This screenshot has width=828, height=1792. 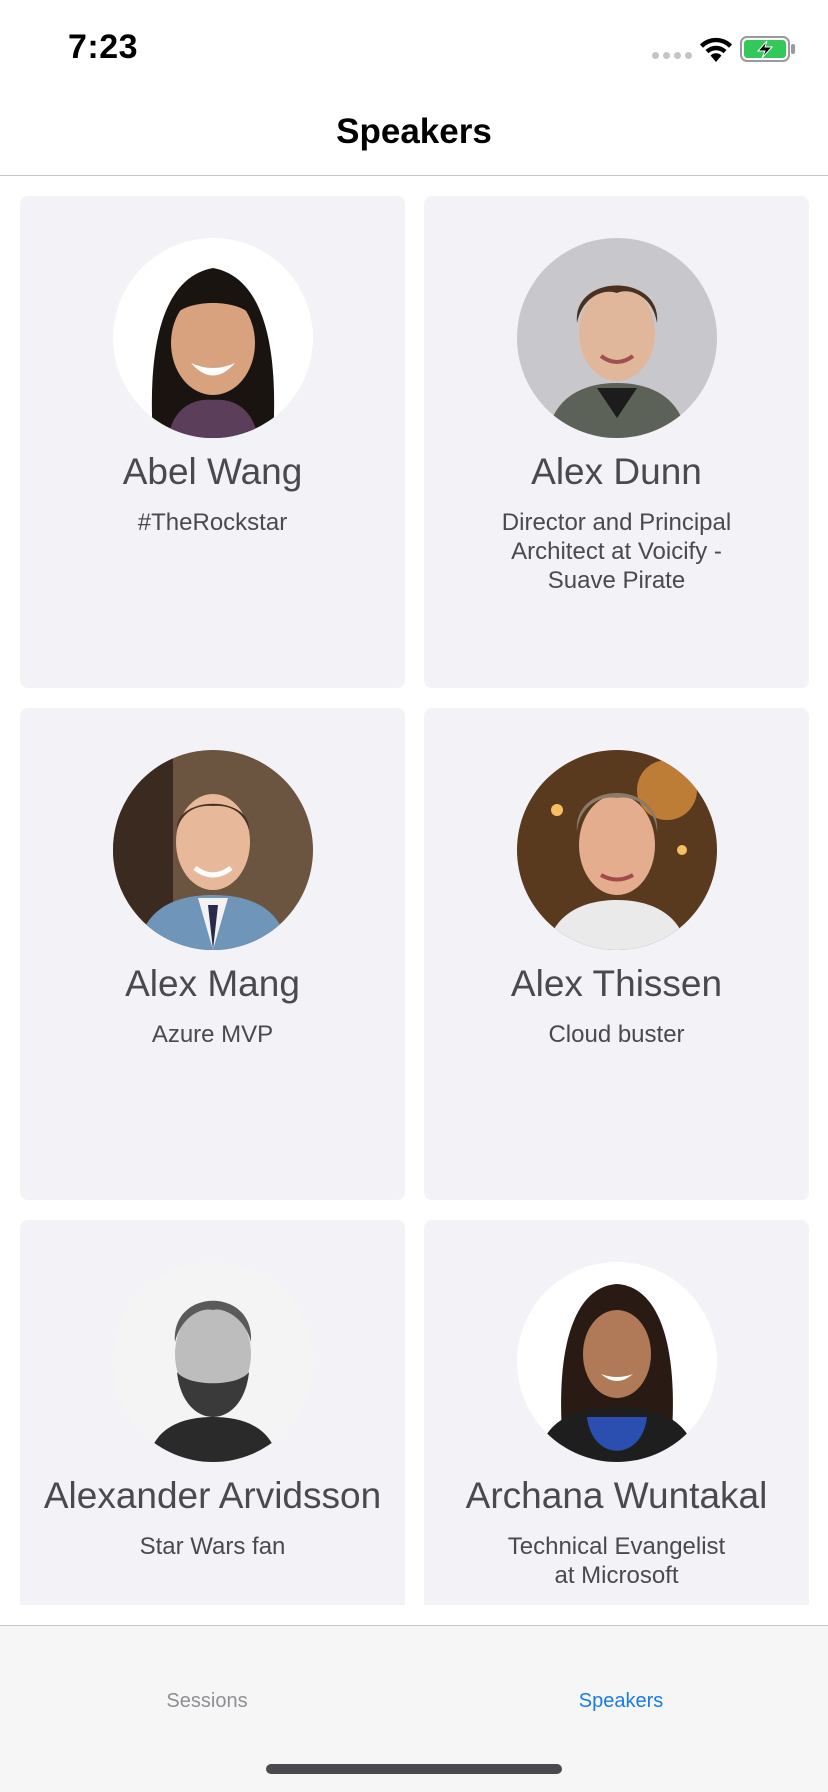 I want to click on speaker-name: Archana Wuntakal, so click(x=616, y=1495).